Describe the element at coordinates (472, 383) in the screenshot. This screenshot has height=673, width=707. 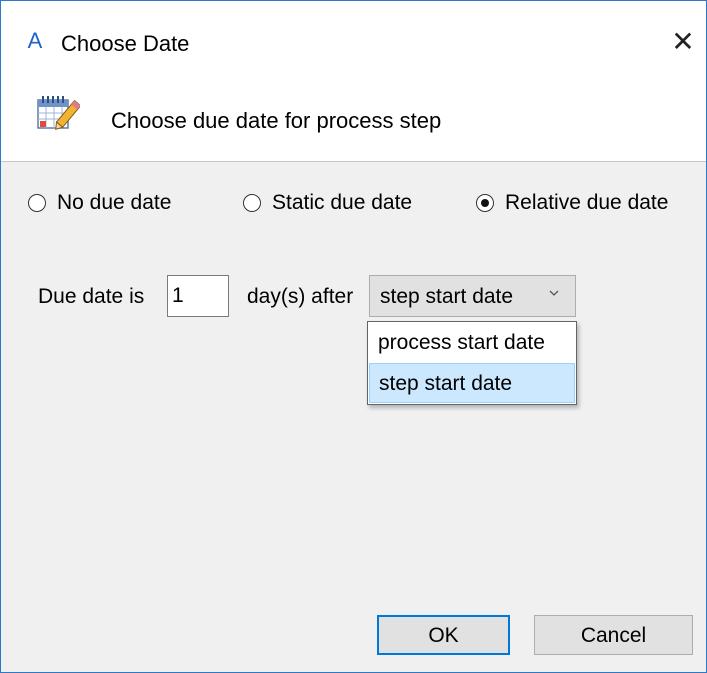
I see `dropdown-option-step-start-date: step start date` at that location.